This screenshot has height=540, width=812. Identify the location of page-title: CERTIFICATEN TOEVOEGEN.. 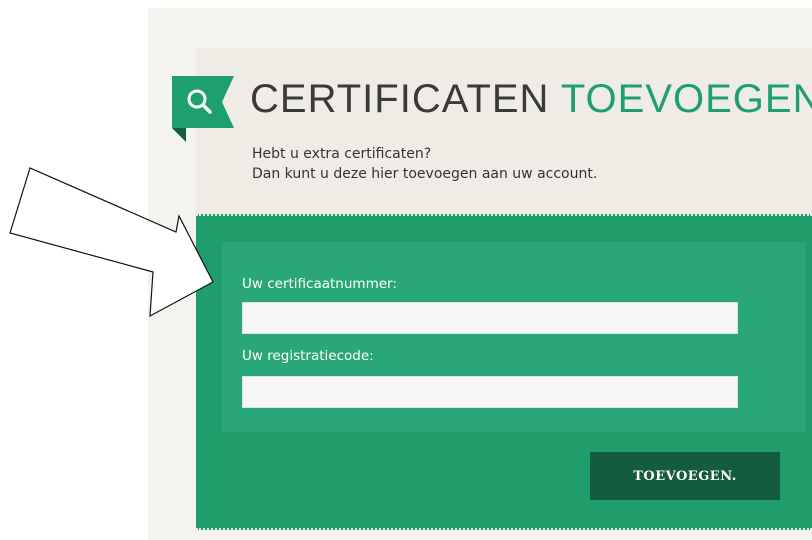
(531, 99).